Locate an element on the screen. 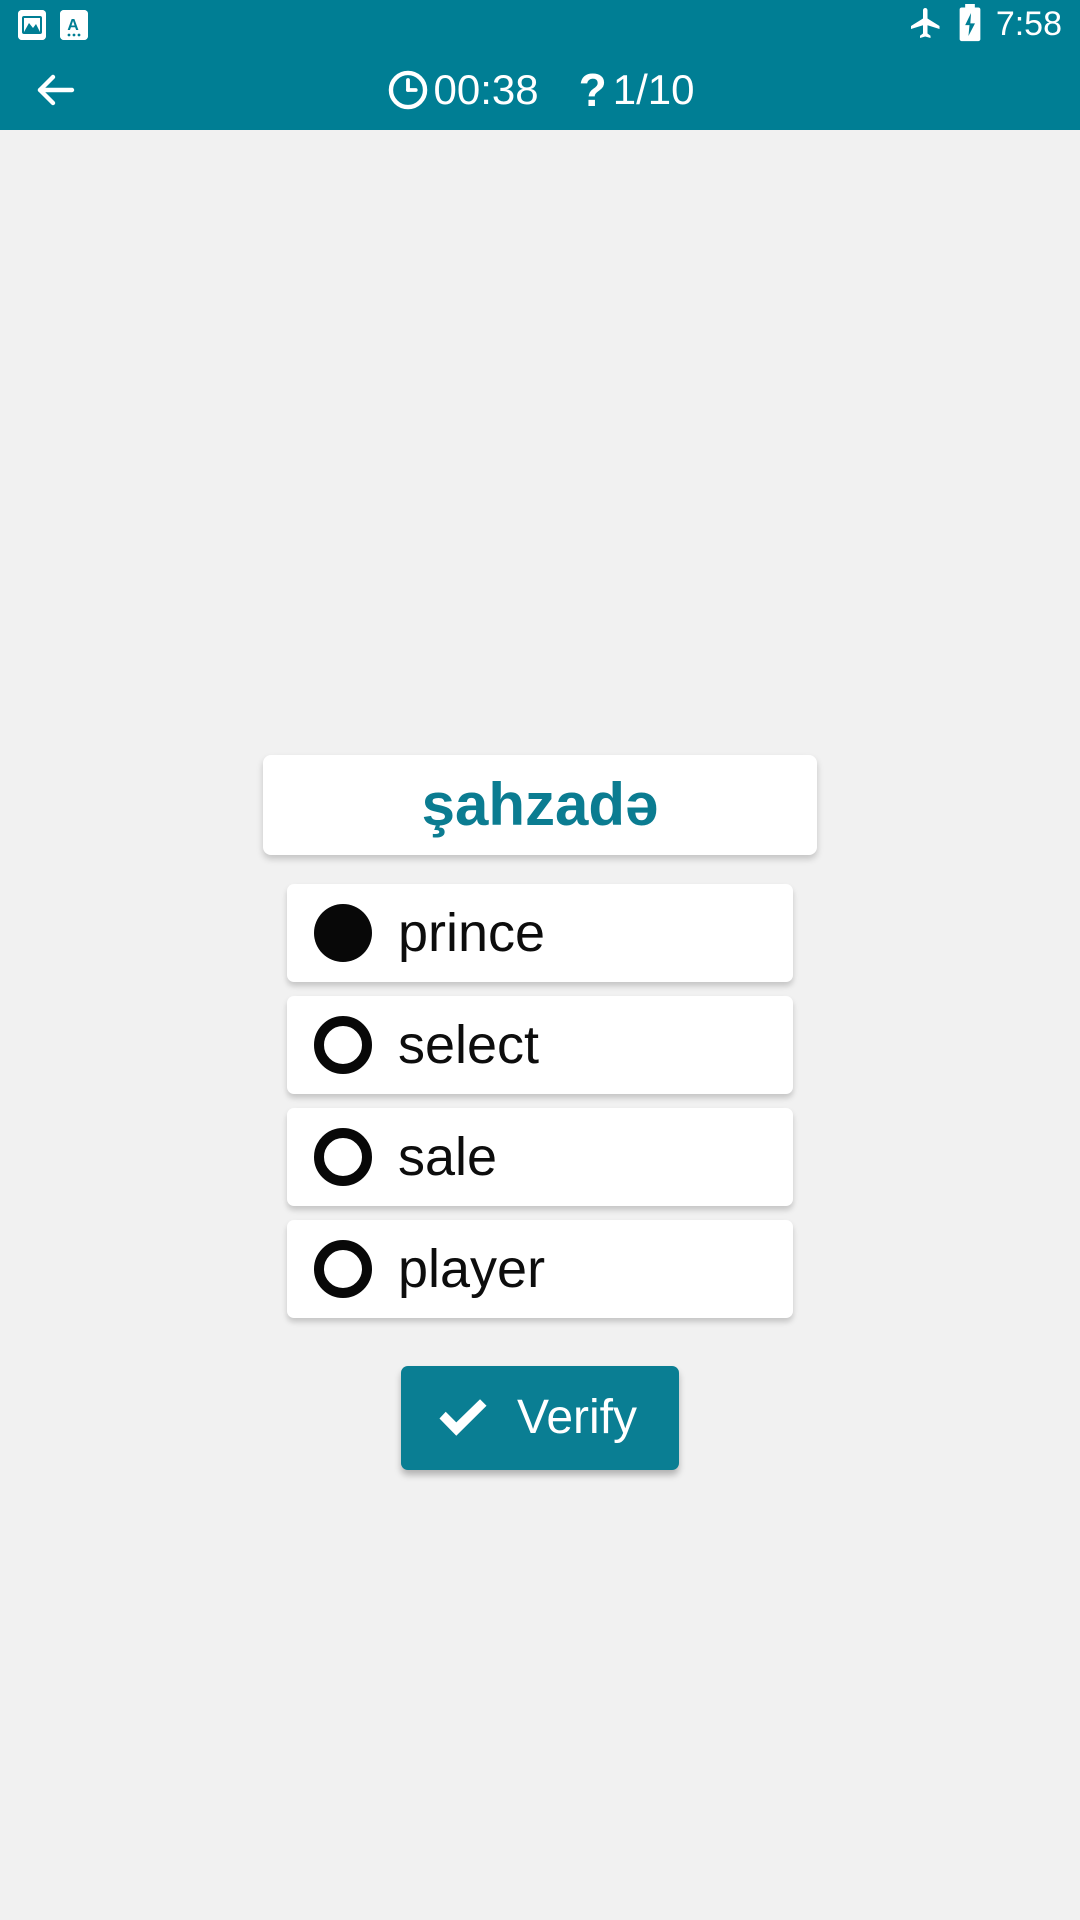 Image resolution: width=1080 pixels, height=1920 pixels. answer-option-select: select is located at coordinates (540, 1045).